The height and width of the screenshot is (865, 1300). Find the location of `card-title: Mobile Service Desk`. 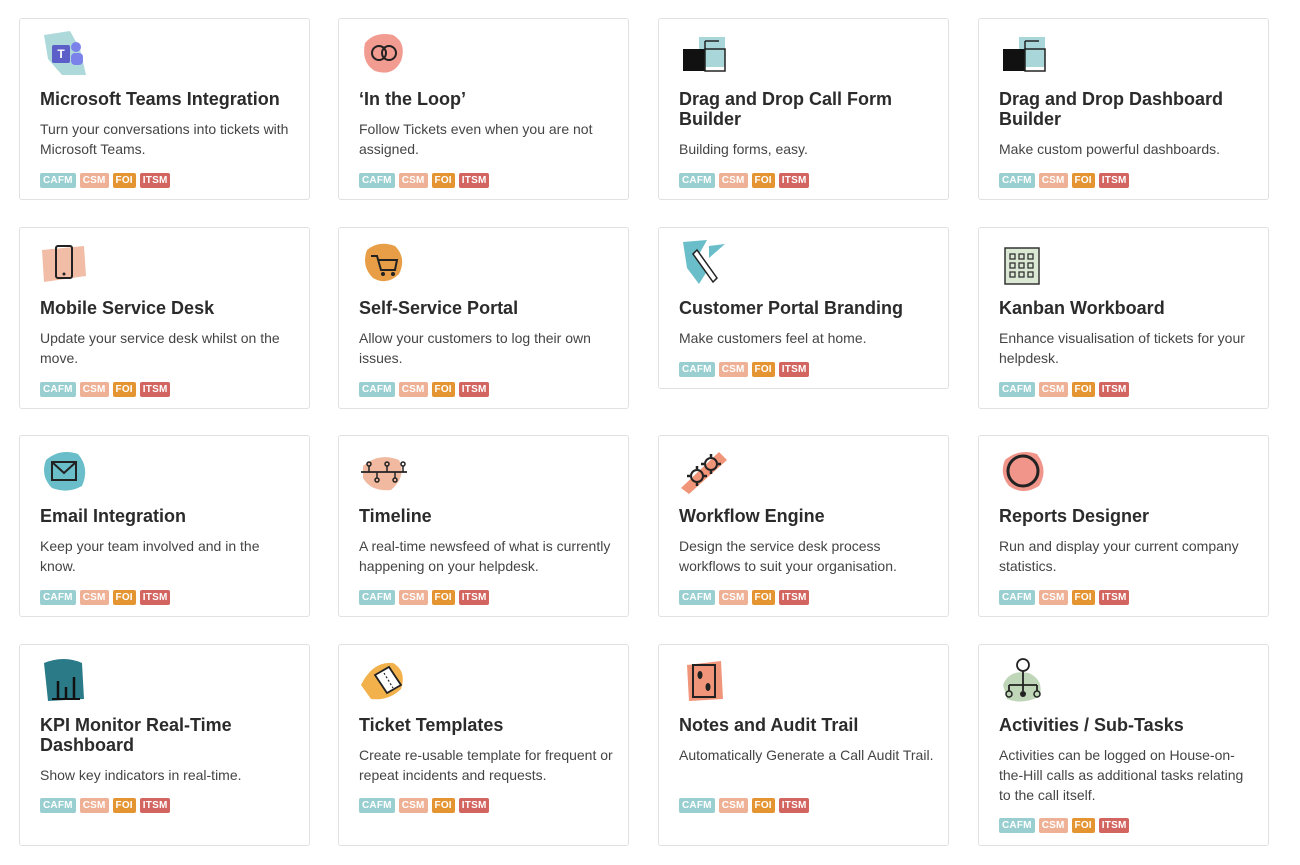

card-title: Mobile Service Desk is located at coordinates (127, 308).